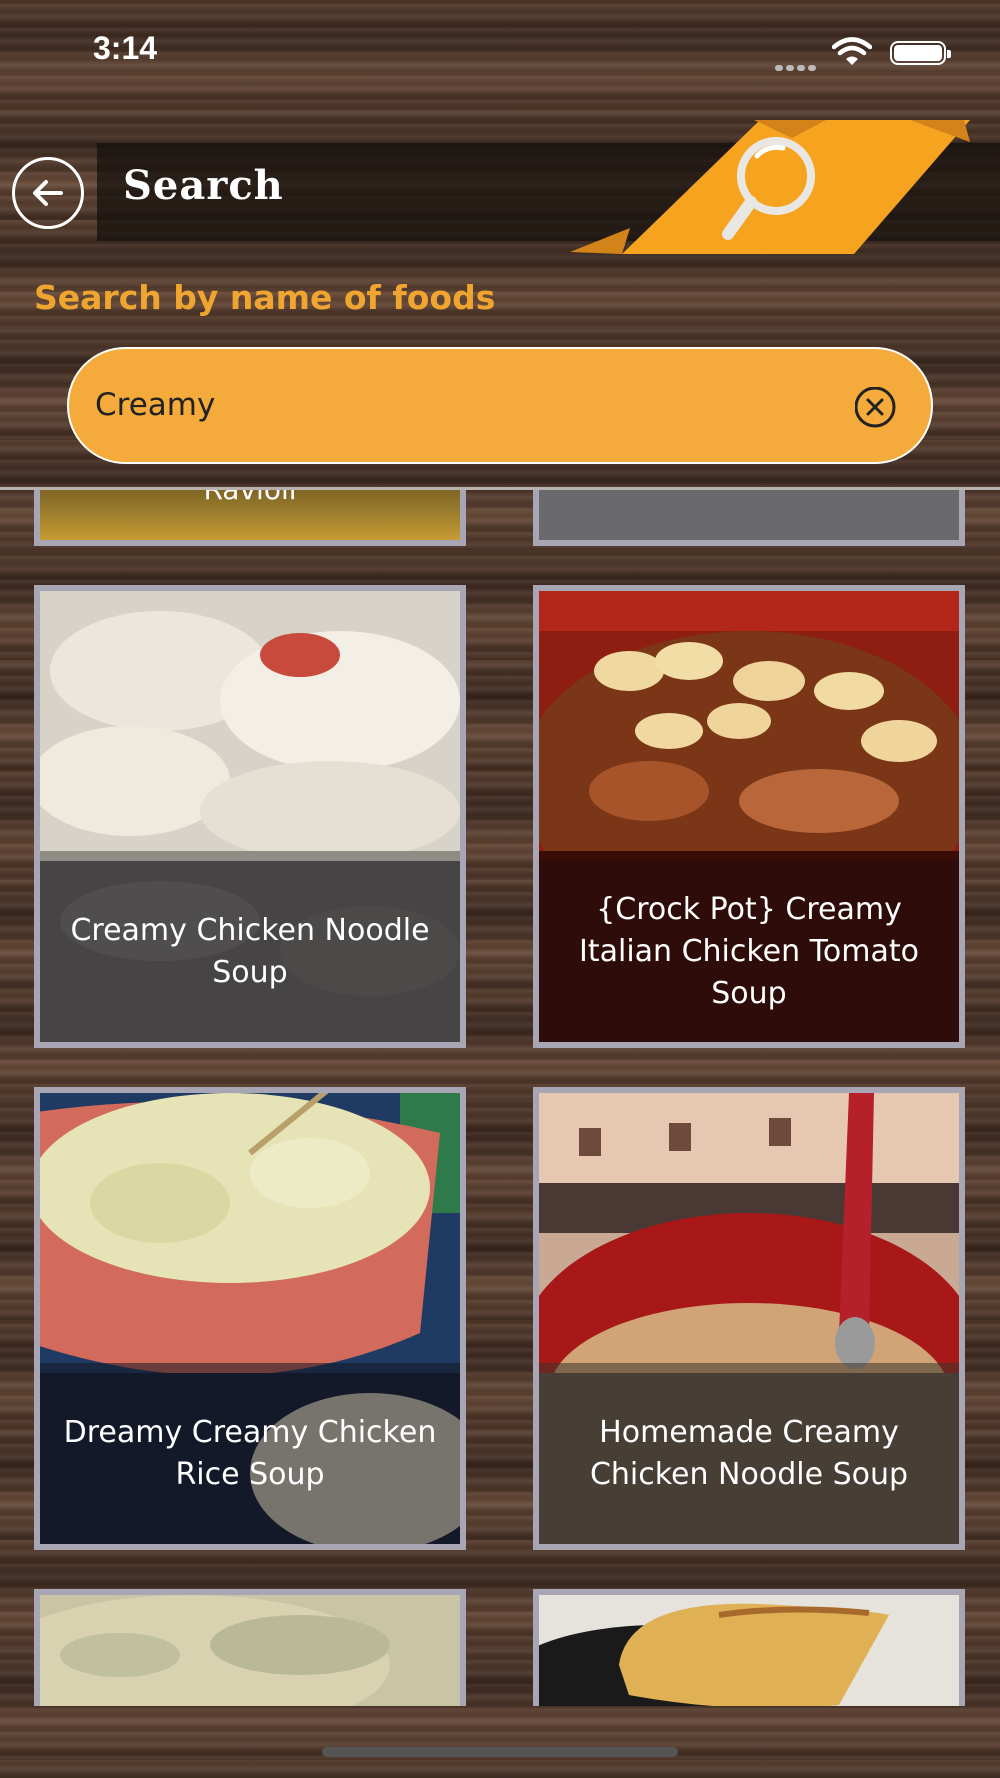 This screenshot has width=1000, height=1778. What do you see at coordinates (250, 500) in the screenshot?
I see `result-card-title: Ravioli` at bounding box center [250, 500].